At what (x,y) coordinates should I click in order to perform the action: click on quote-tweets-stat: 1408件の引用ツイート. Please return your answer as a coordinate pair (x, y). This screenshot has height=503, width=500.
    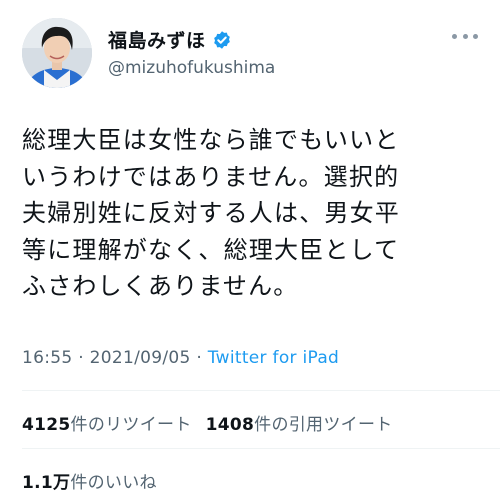
    Looking at the image, I should click on (299, 422).